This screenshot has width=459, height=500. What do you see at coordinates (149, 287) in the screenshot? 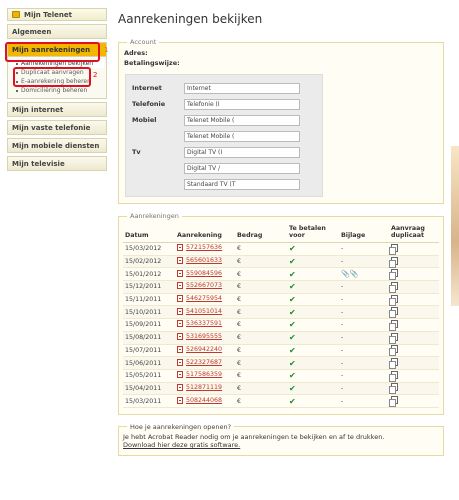
I see `invoice-date: 15/12/2011` at bounding box center [149, 287].